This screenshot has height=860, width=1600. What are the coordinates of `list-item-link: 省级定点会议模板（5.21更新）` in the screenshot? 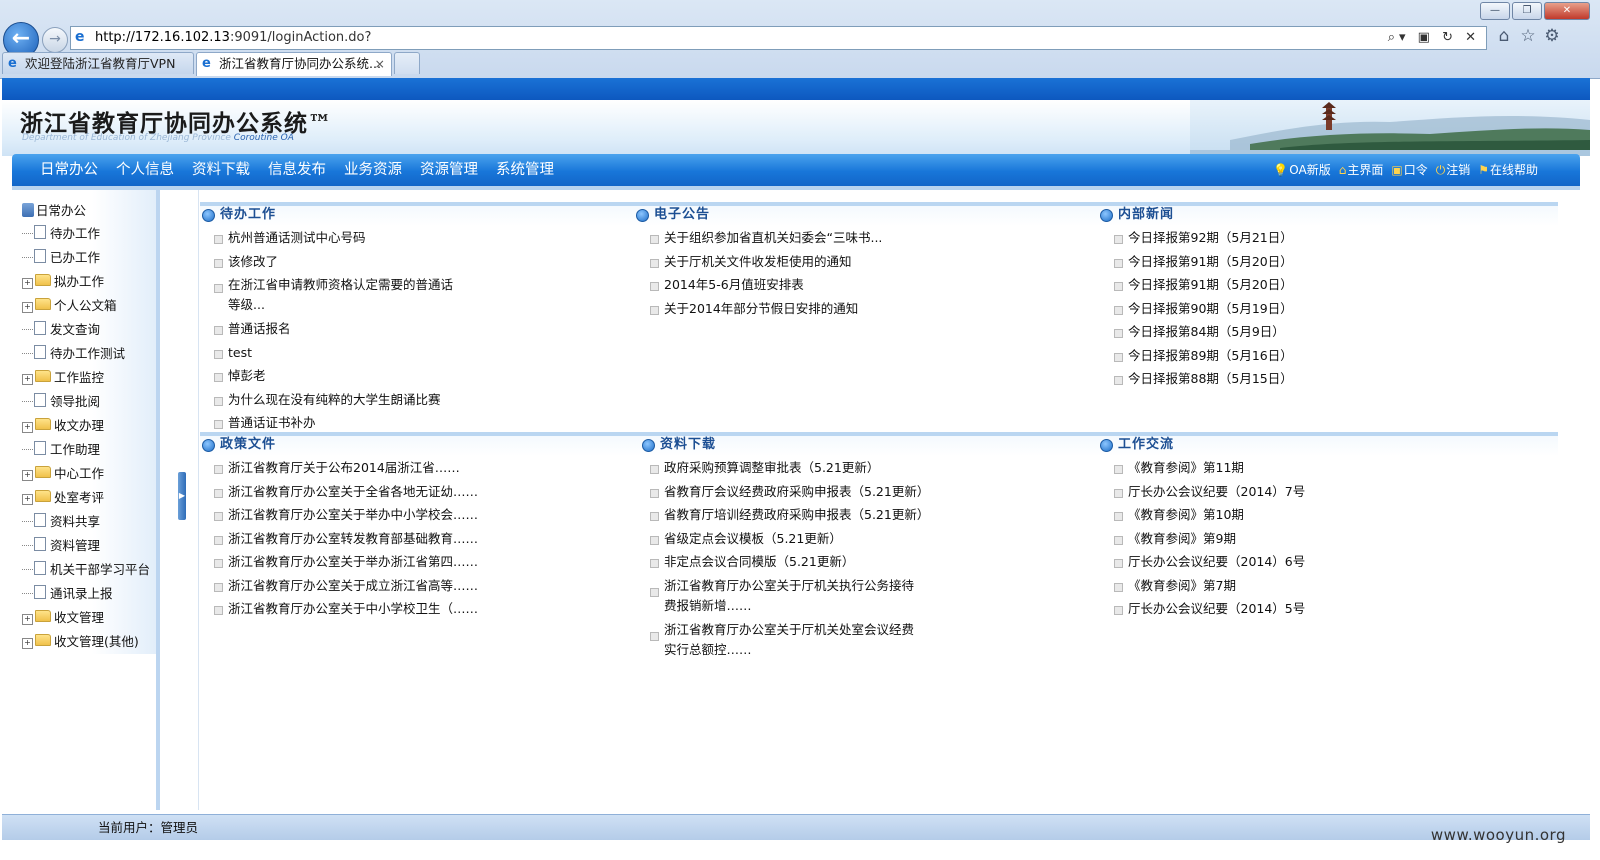 It's located at (789, 539).